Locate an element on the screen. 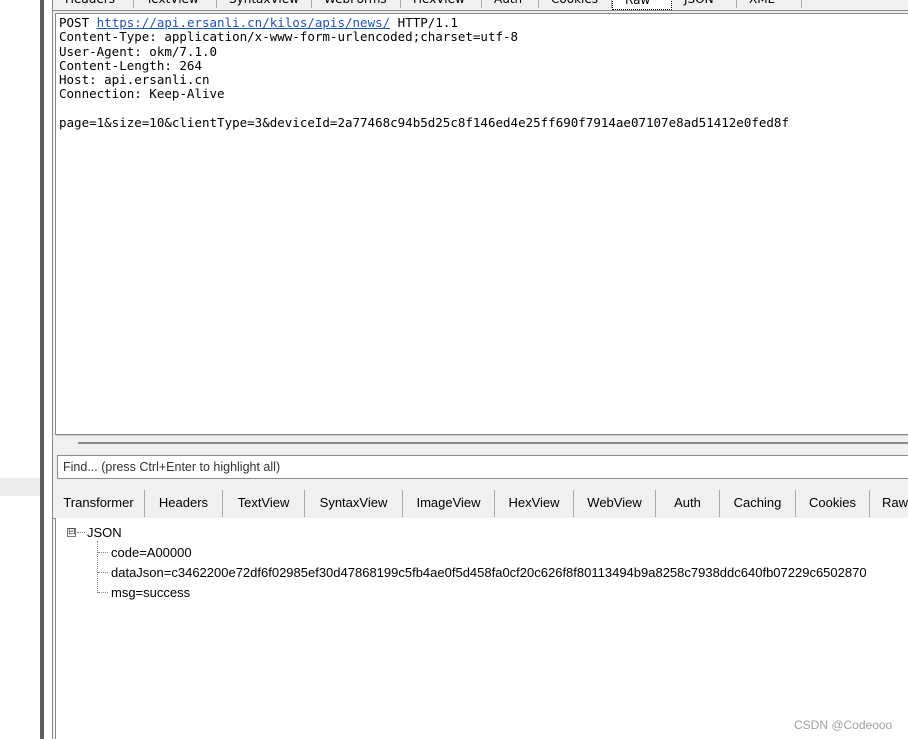  request-method: POST is located at coordinates (78, 22).